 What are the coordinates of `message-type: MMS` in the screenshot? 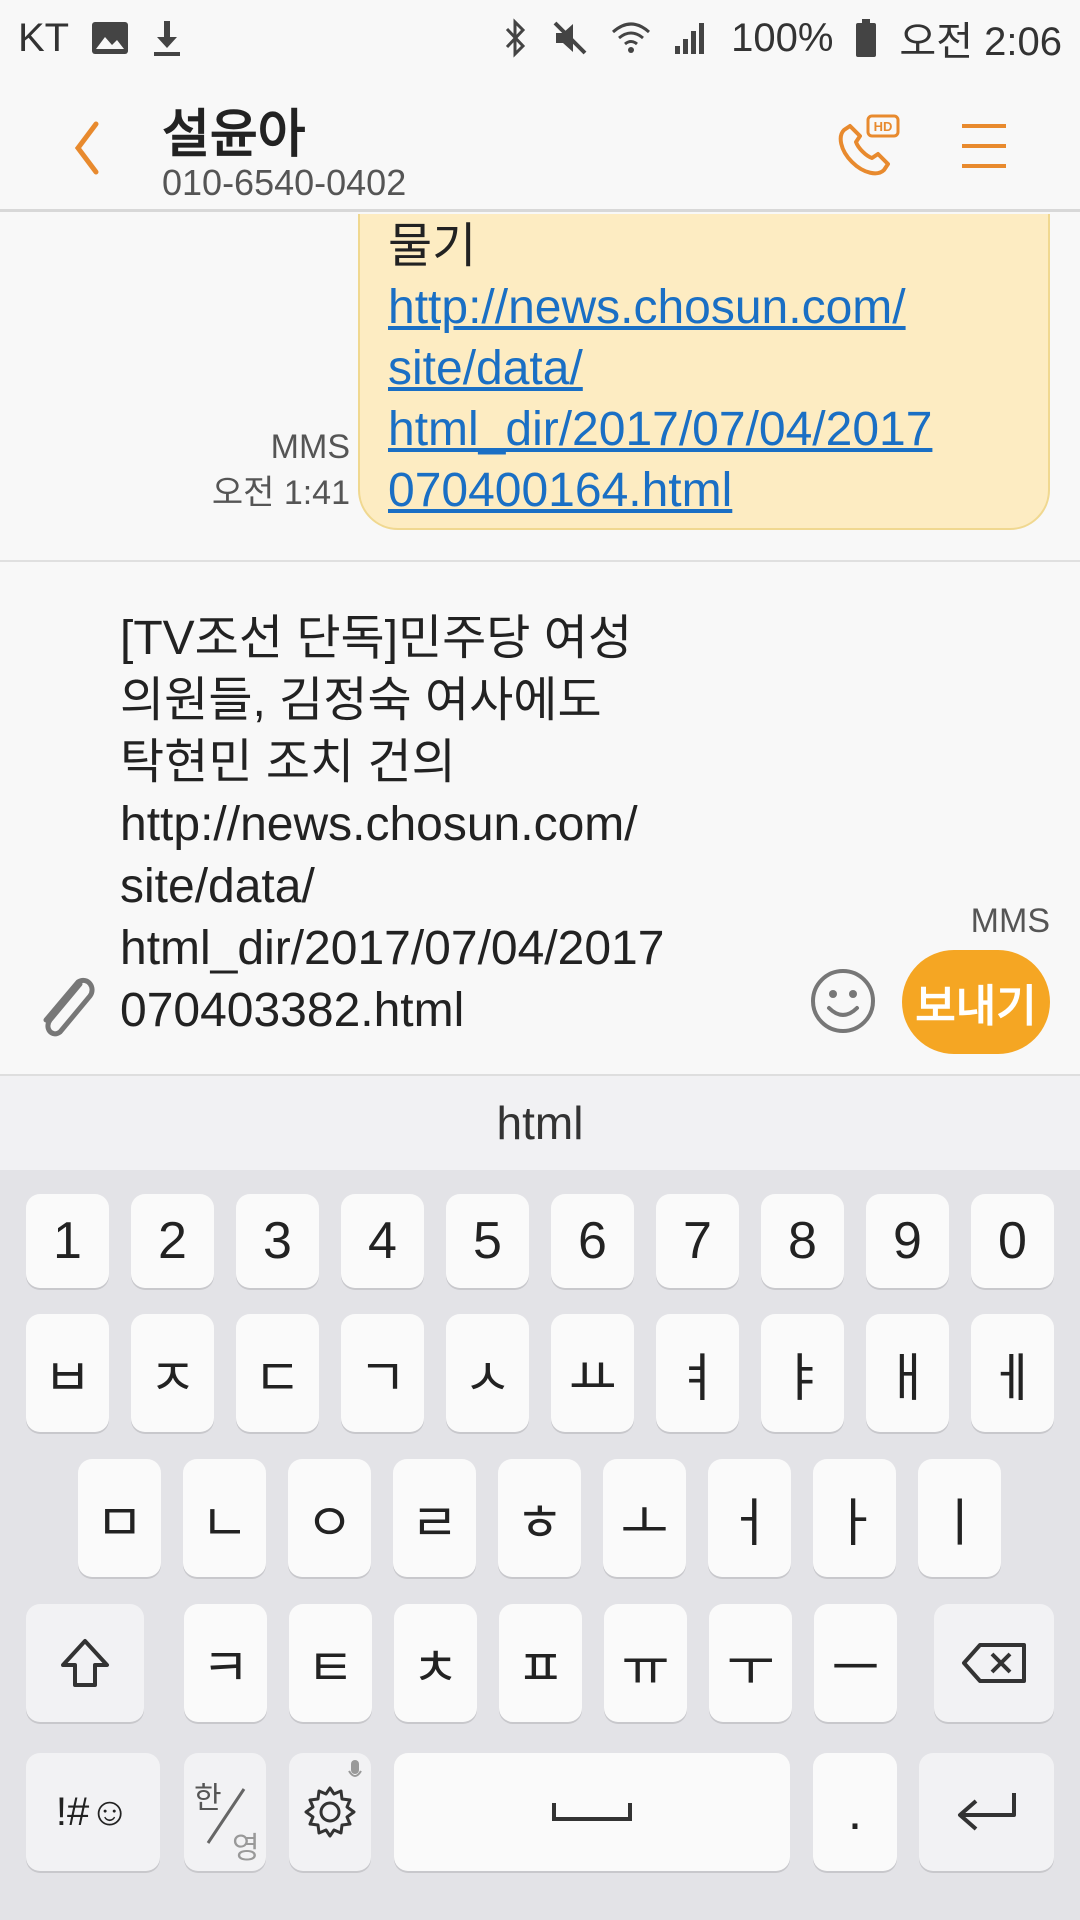 It's located at (310, 447).